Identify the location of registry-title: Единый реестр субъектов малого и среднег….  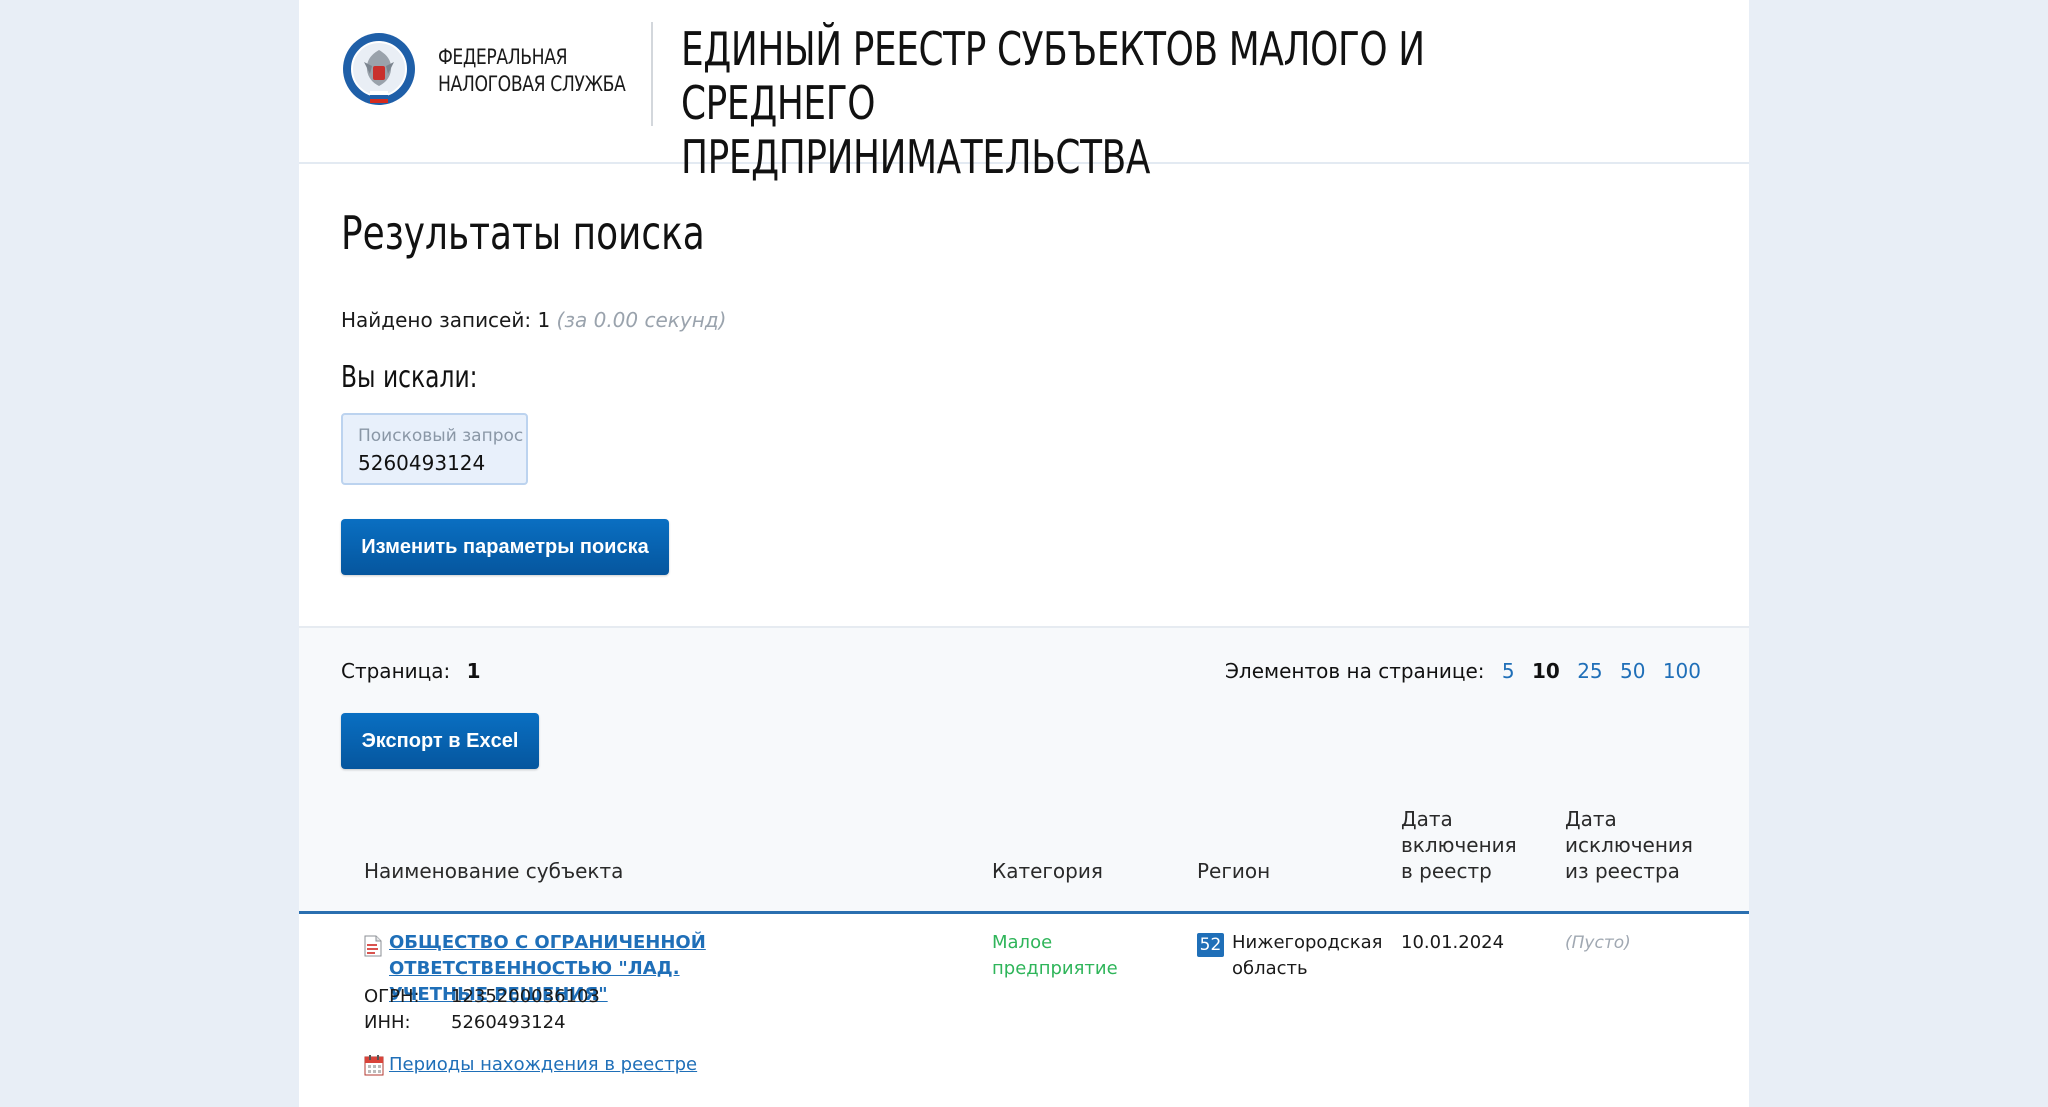
(1110, 103).